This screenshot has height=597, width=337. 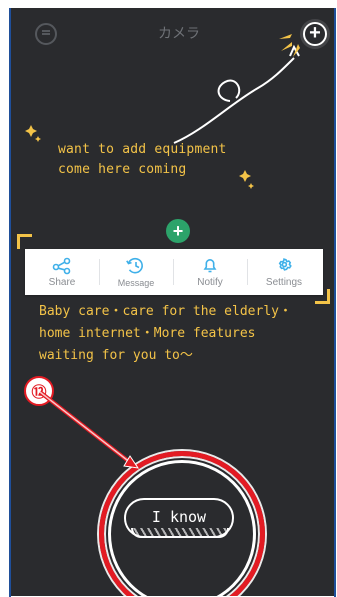 I want to click on message-label: Message, so click(x=136, y=283).